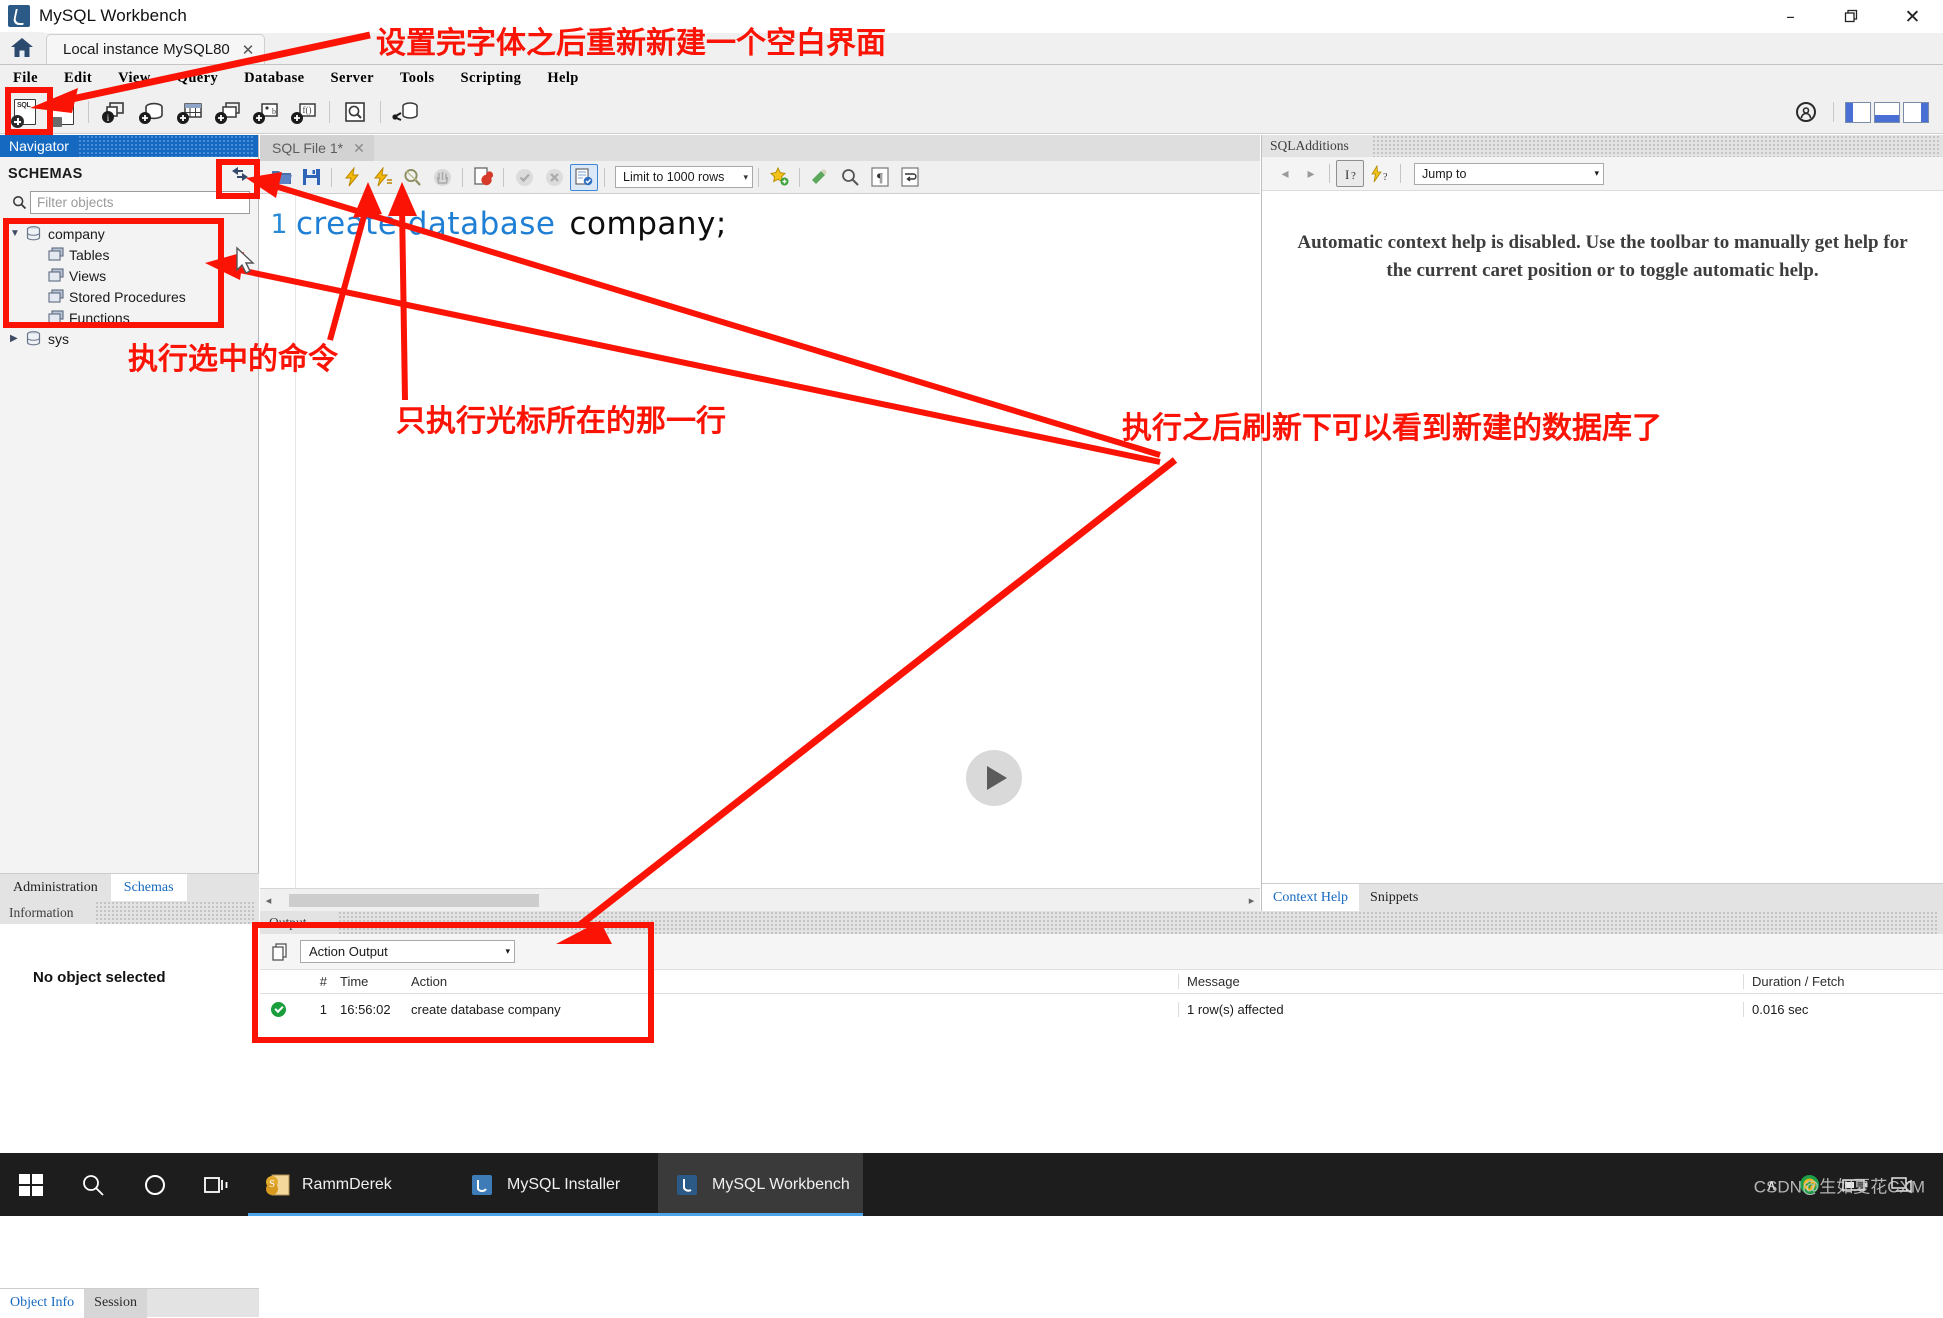 This screenshot has width=1943, height=1318. I want to click on home-icon, so click(22, 48).